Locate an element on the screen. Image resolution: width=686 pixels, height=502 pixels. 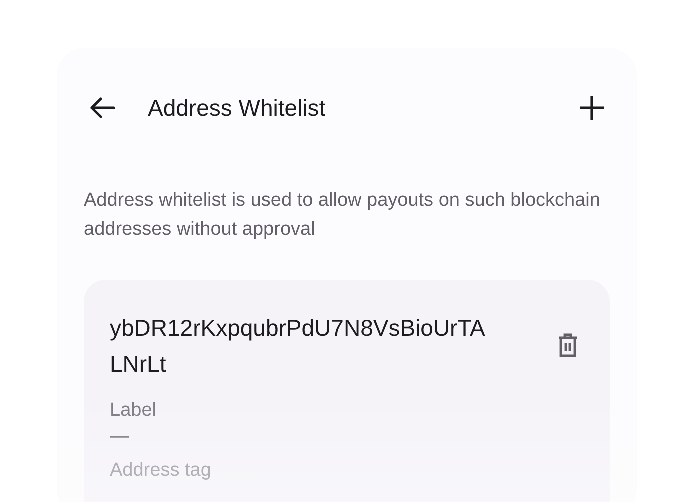
field-value: — is located at coordinates (120, 437).